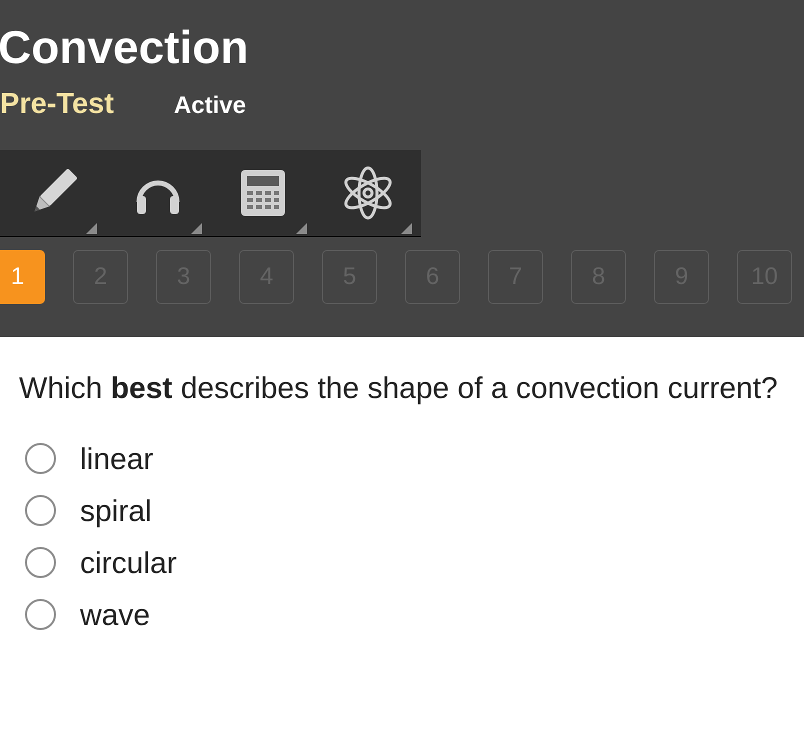 Image resolution: width=804 pixels, height=754 pixels. I want to click on question-text: Which best describes the shape of a convection current?, so click(398, 389).